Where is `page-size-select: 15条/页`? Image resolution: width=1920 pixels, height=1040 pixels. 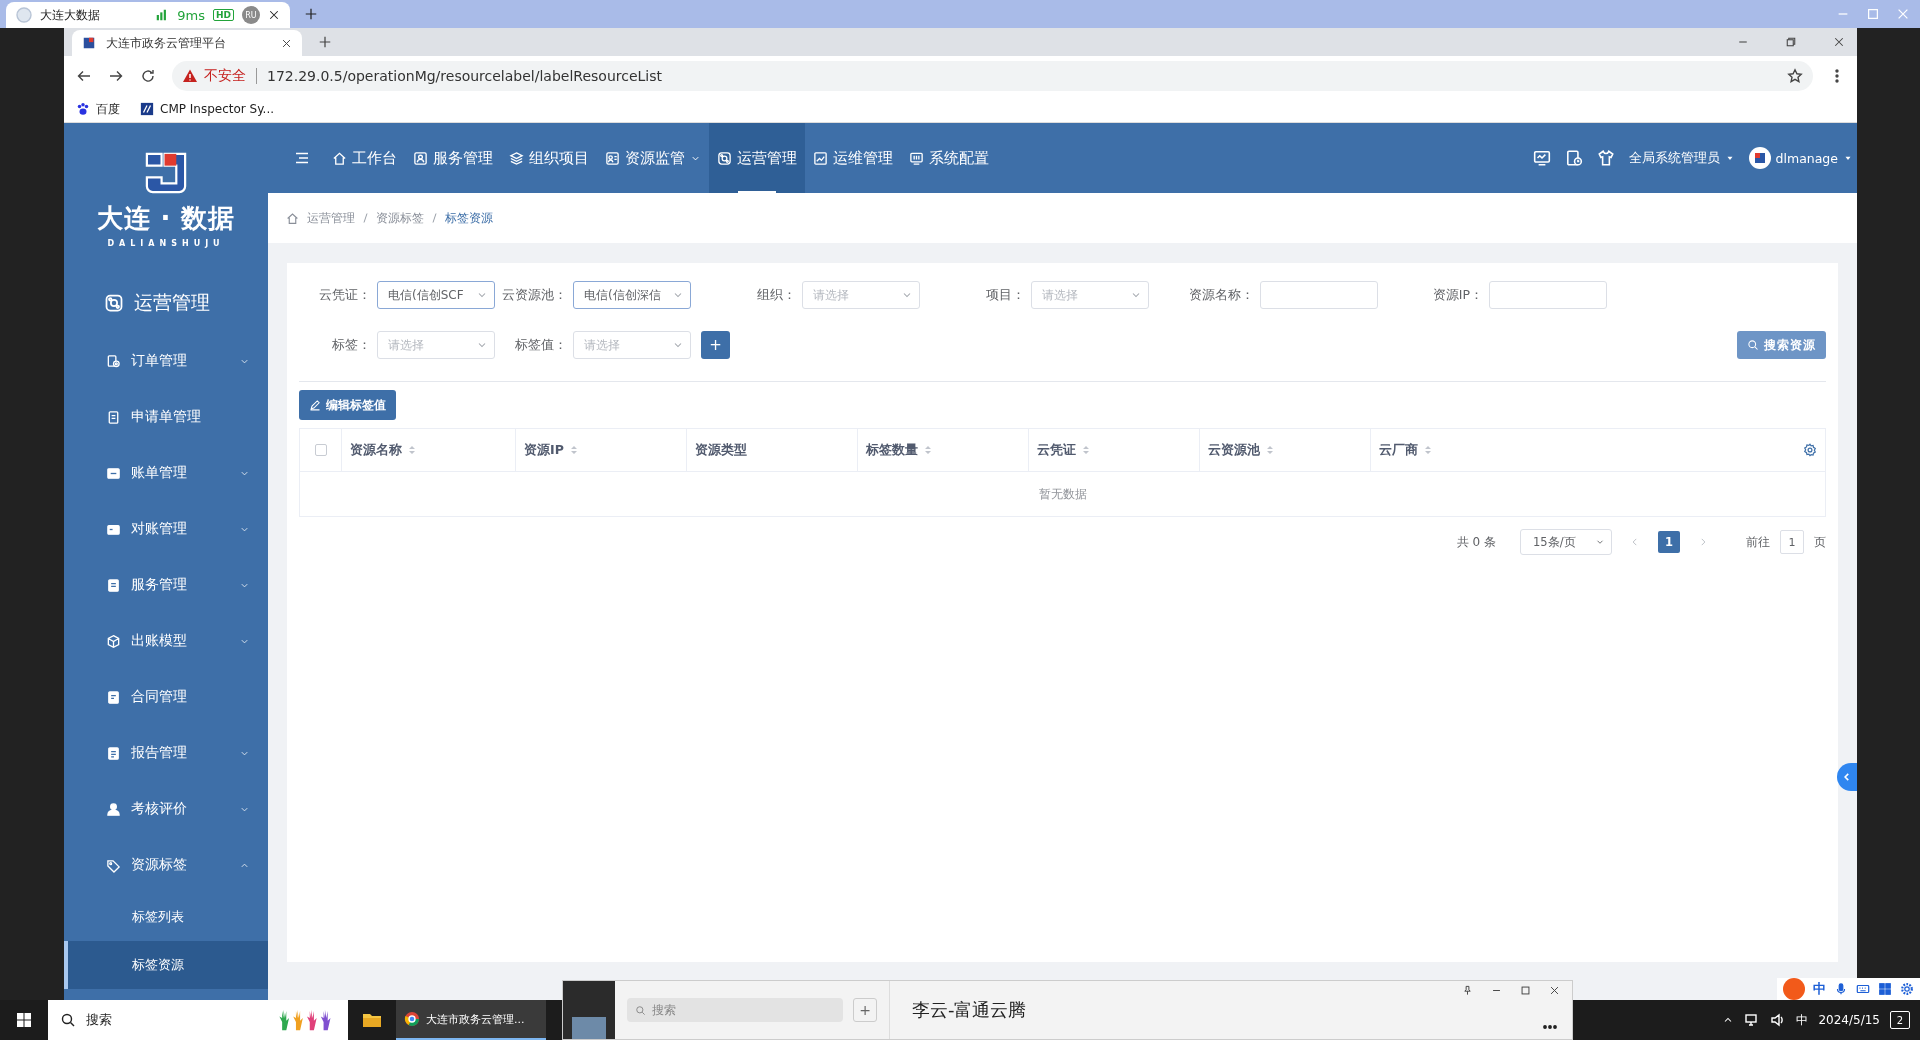 page-size-select: 15条/页 is located at coordinates (1566, 542).